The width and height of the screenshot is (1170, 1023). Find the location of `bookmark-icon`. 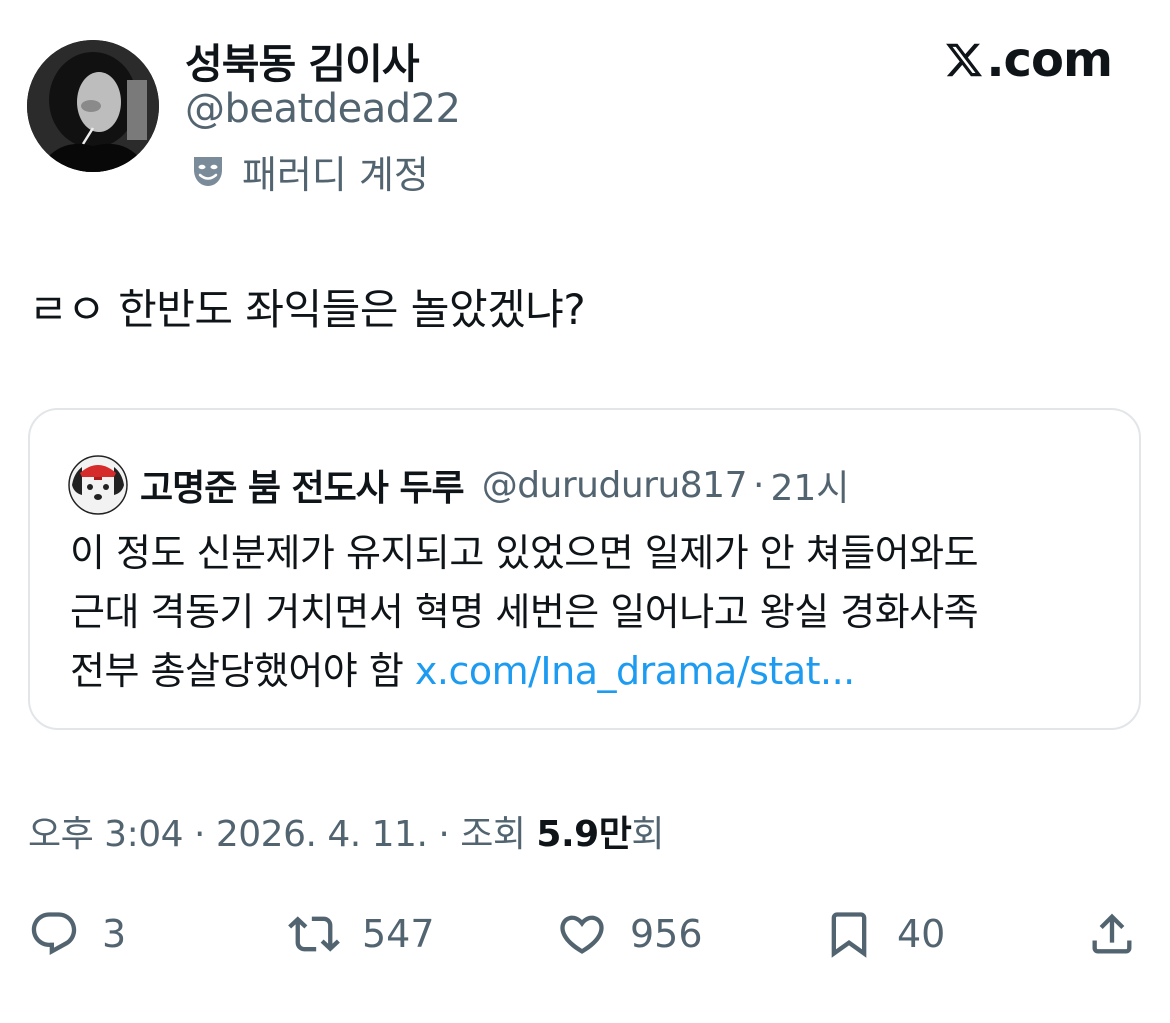

bookmark-icon is located at coordinates (849, 935).